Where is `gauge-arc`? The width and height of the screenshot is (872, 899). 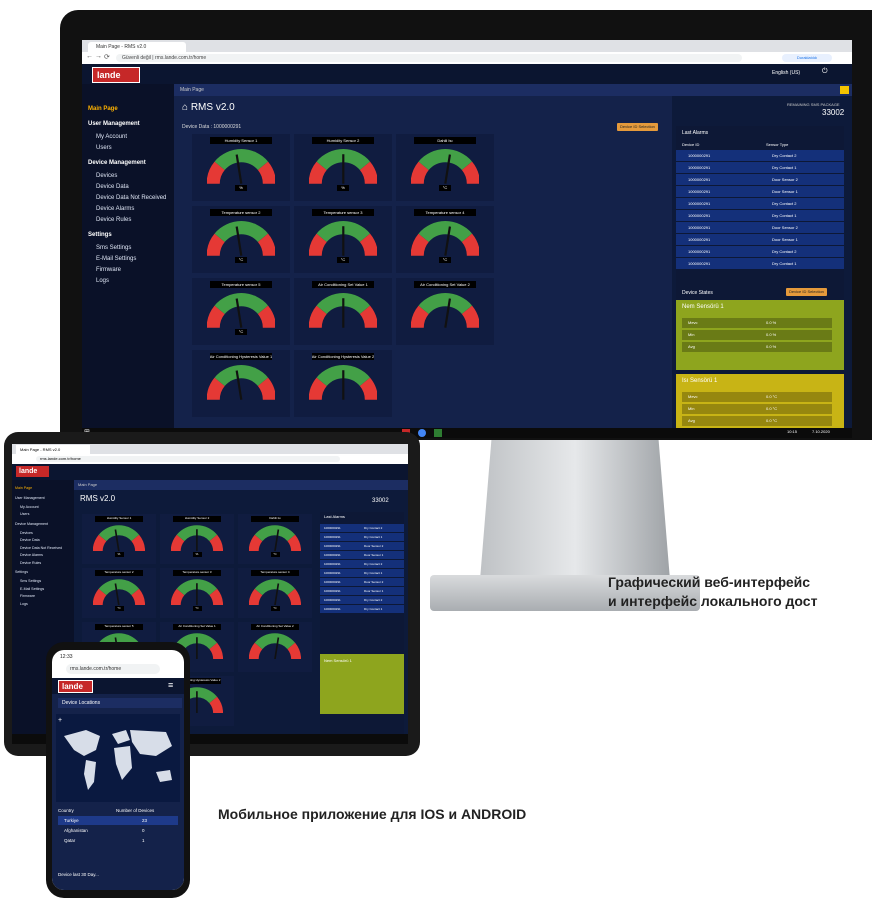 gauge-arc is located at coordinates (445, 160).